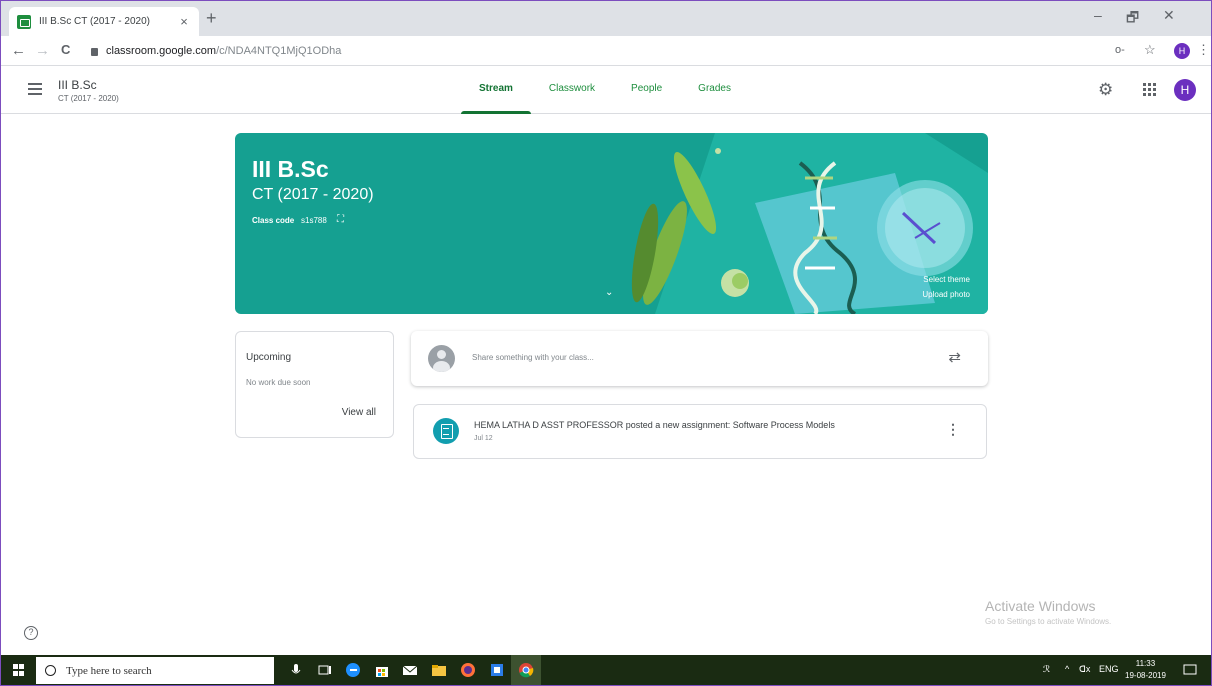  Describe the element at coordinates (18, 50) in the screenshot. I see `back-button: ←` at that location.